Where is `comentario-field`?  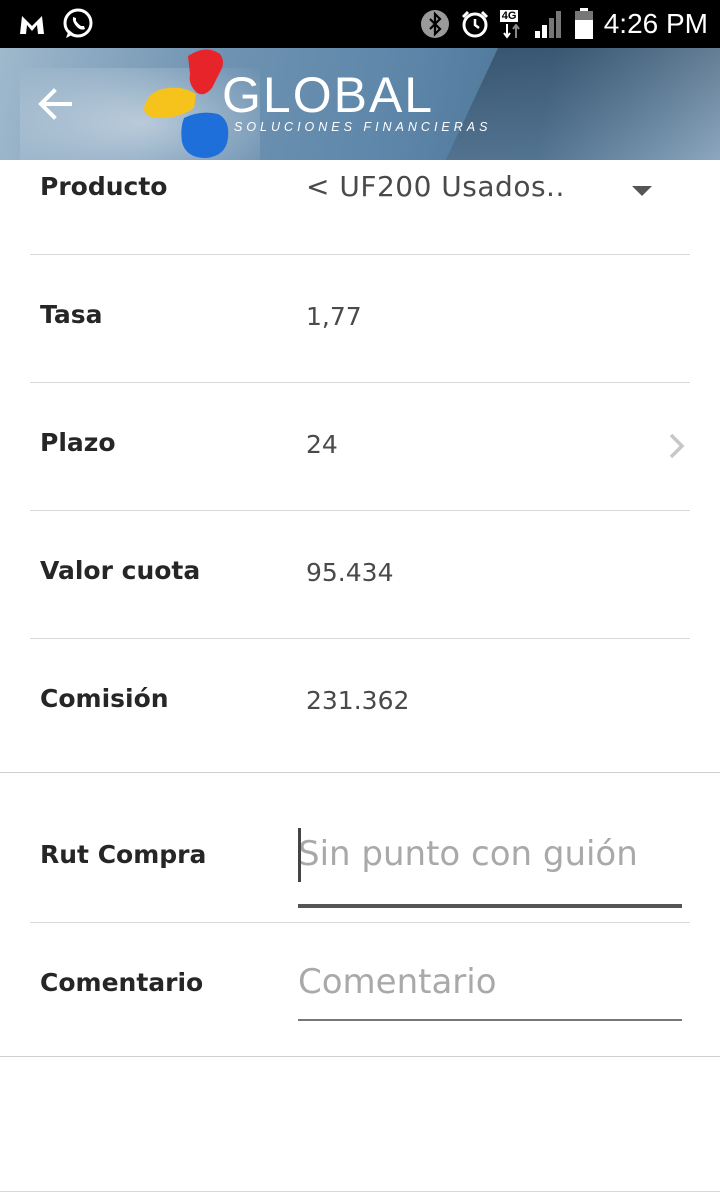 comentario-field is located at coordinates (490, 986).